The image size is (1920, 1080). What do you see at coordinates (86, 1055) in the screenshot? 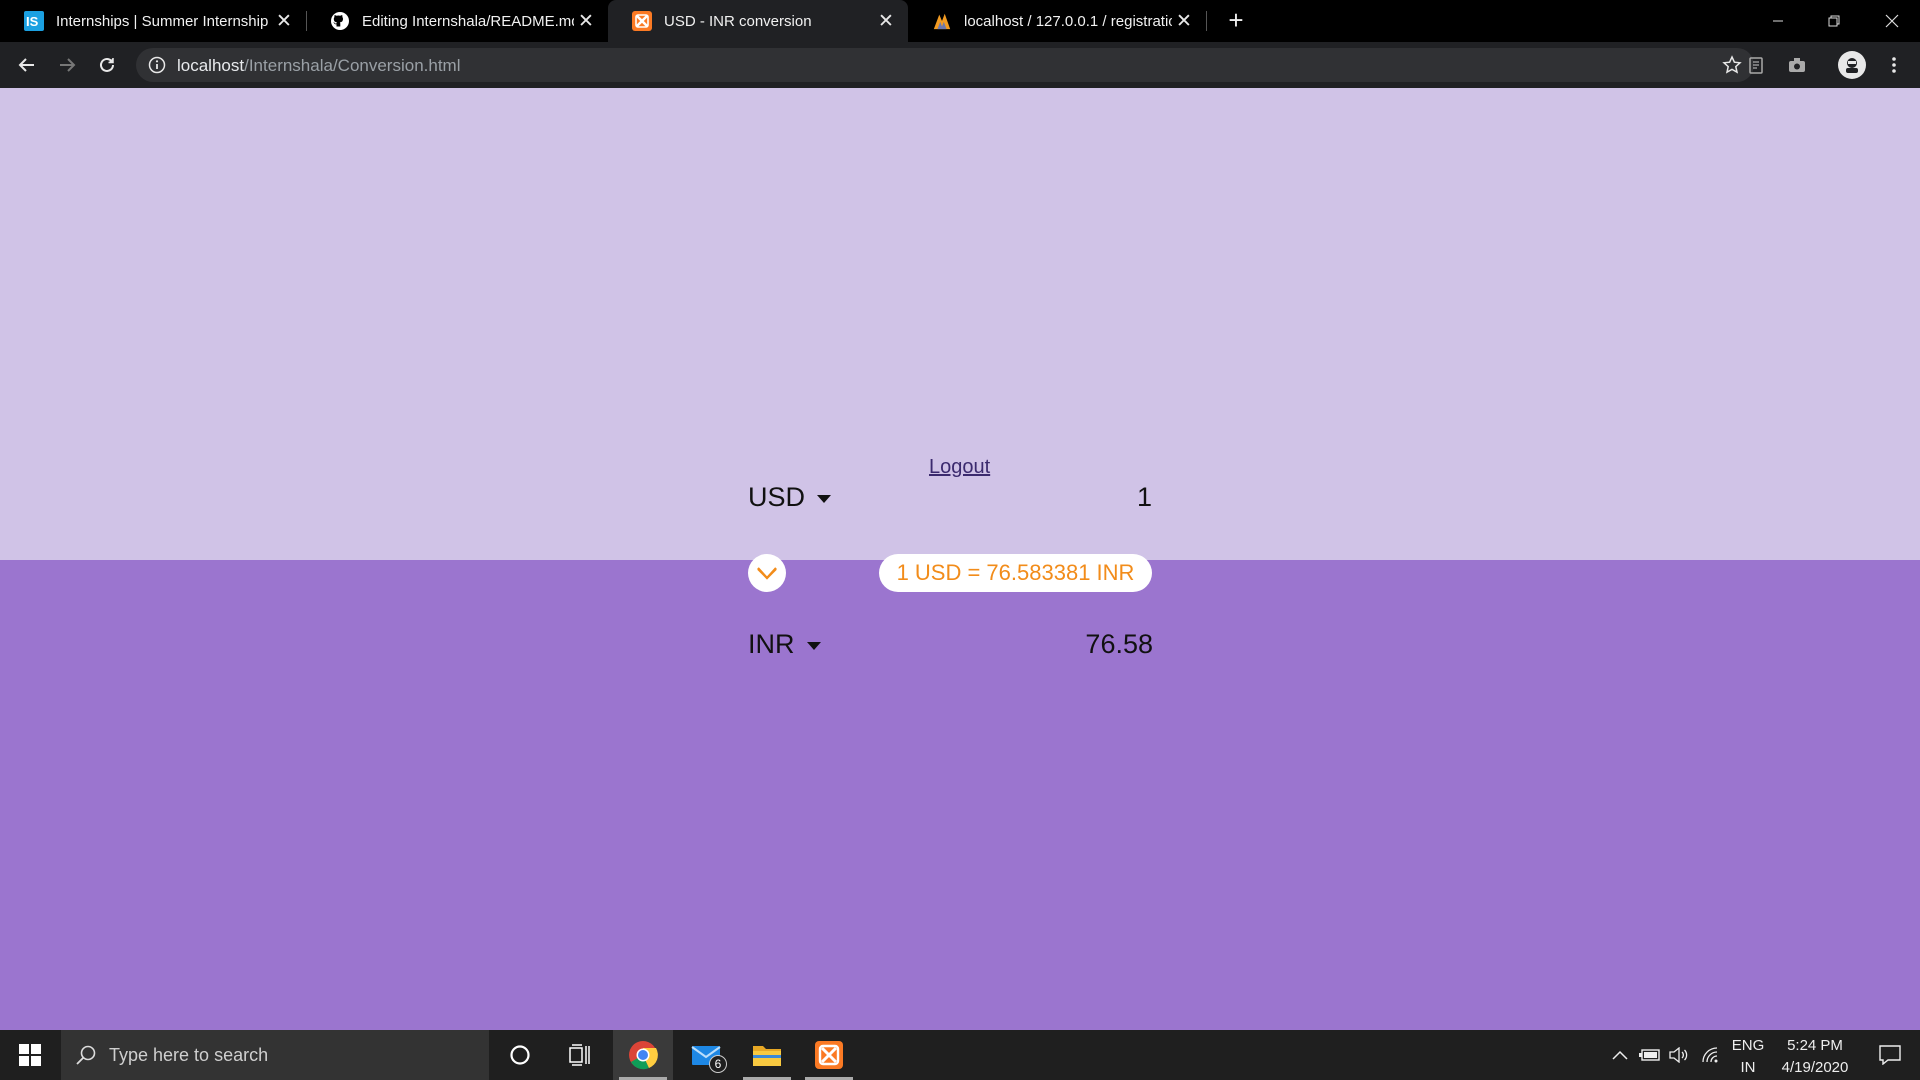
I see `search-icon` at bounding box center [86, 1055].